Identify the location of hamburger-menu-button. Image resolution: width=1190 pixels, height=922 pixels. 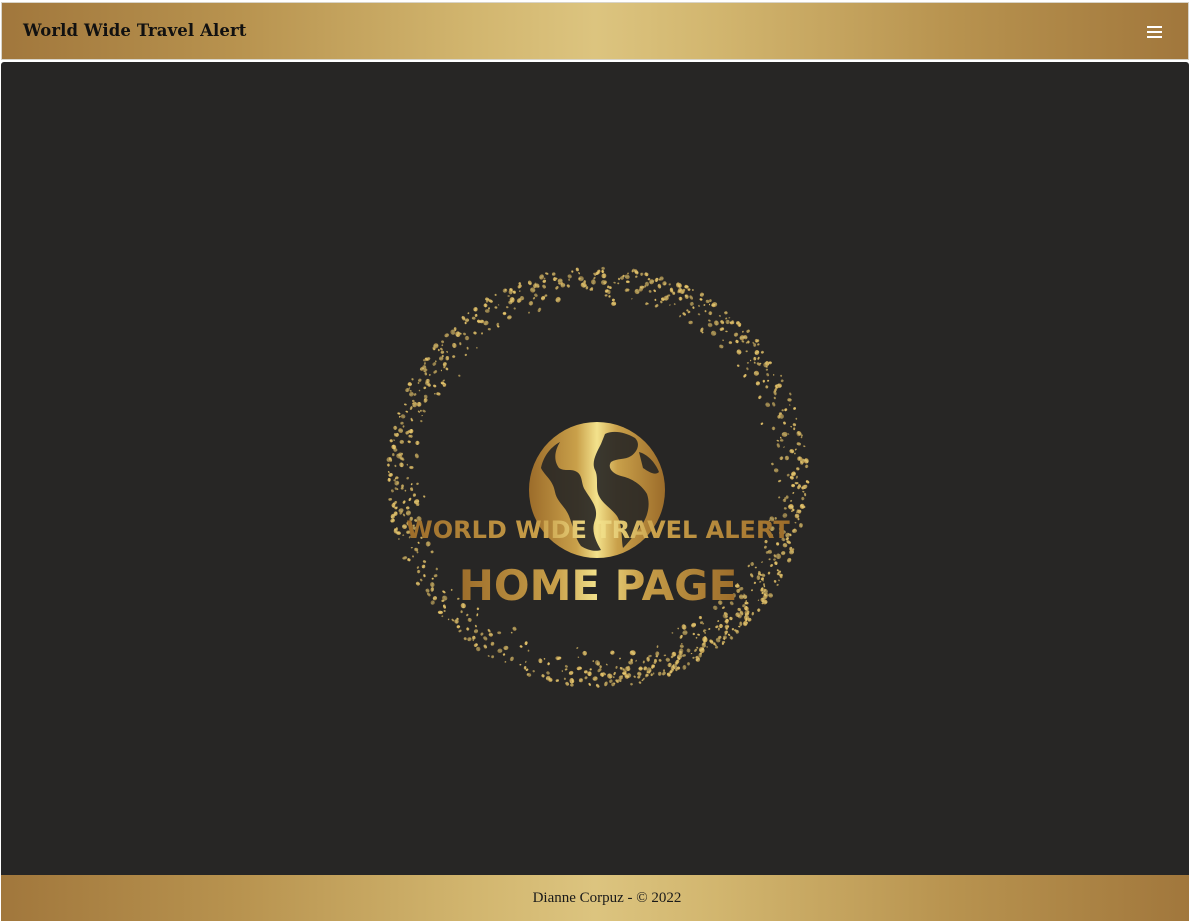
(1155, 32).